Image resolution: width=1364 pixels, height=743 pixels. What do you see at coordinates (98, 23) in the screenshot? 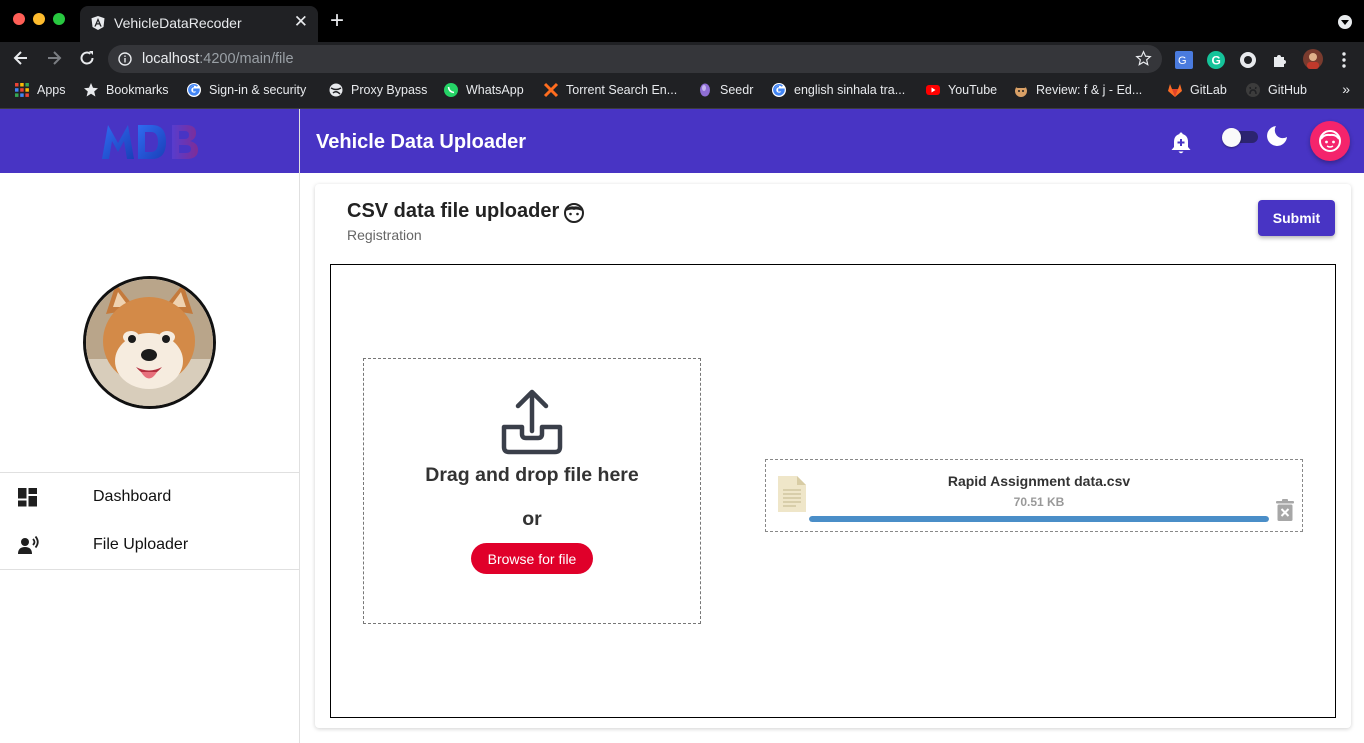
I see `angular-favicon-icon` at bounding box center [98, 23].